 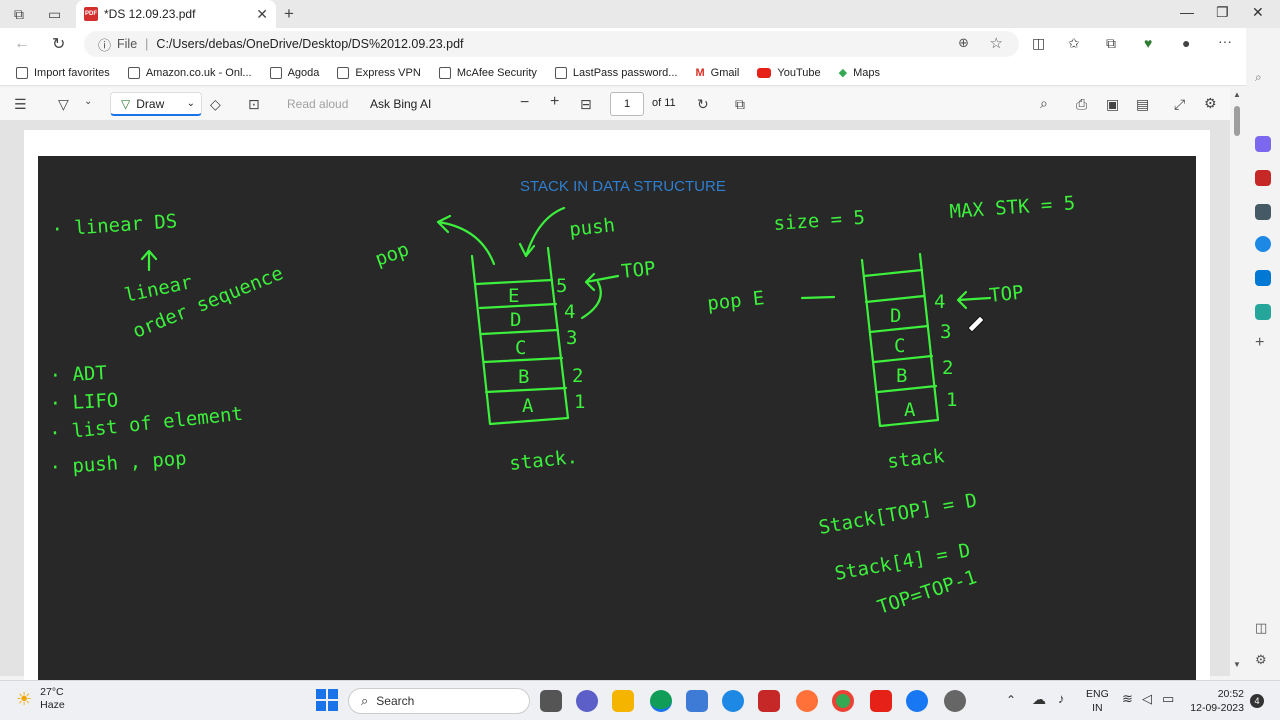 I want to click on settings-more-icon: ···, so click(x=1225, y=41).